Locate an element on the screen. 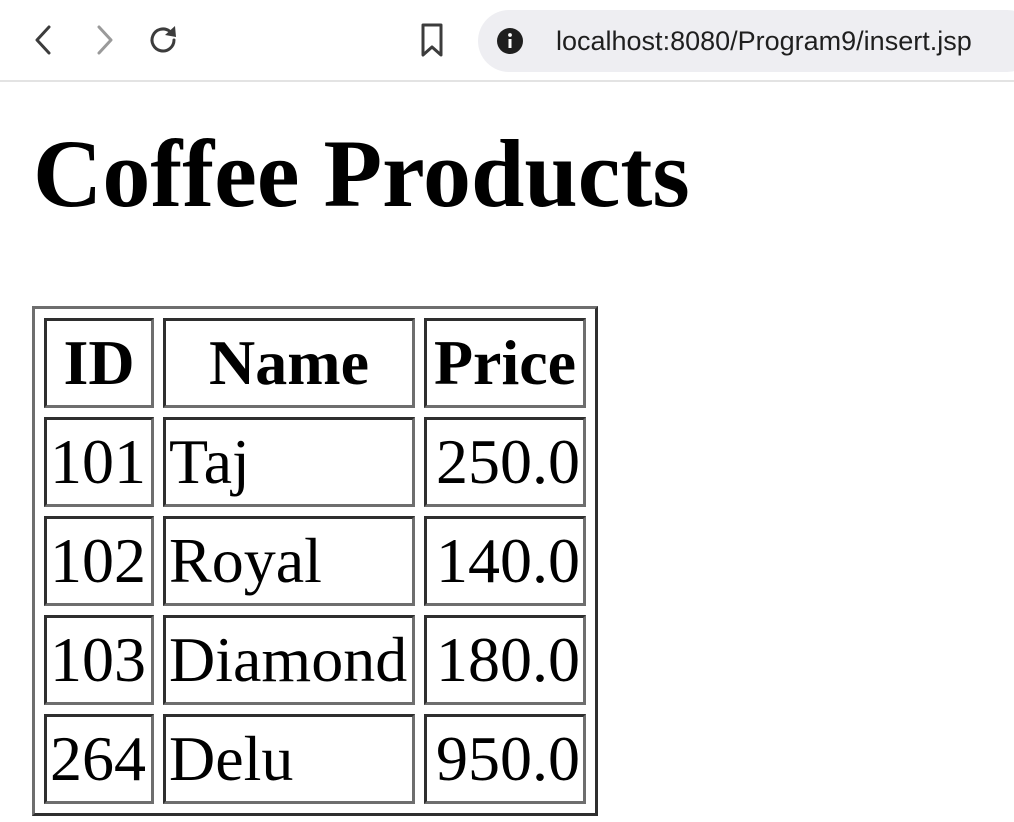  cell-price: 180.0 is located at coordinates (505, 660).